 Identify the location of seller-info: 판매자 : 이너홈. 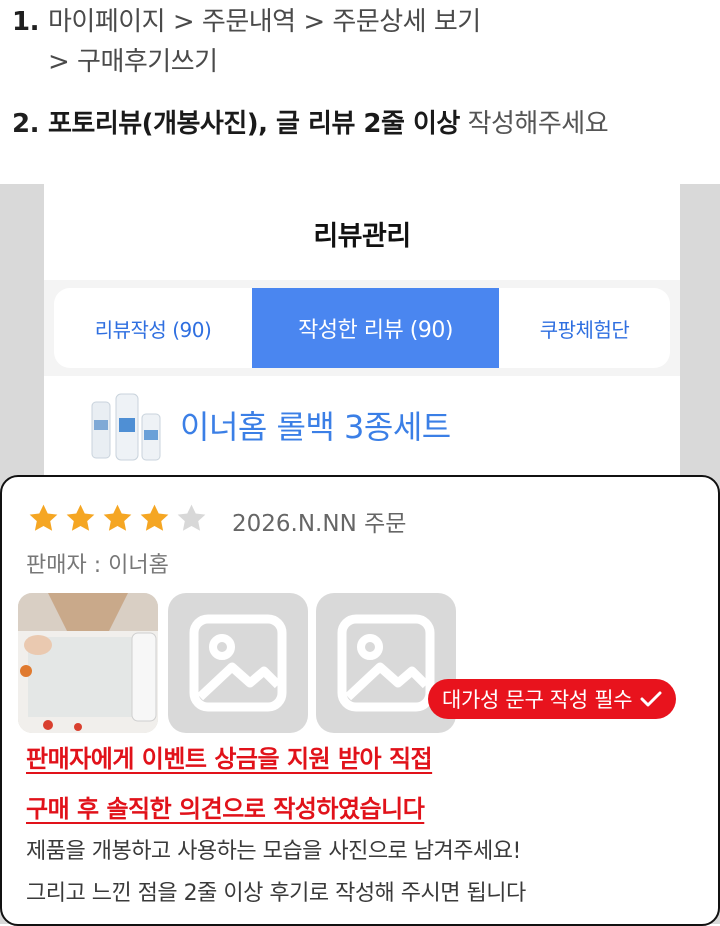
(97, 565).